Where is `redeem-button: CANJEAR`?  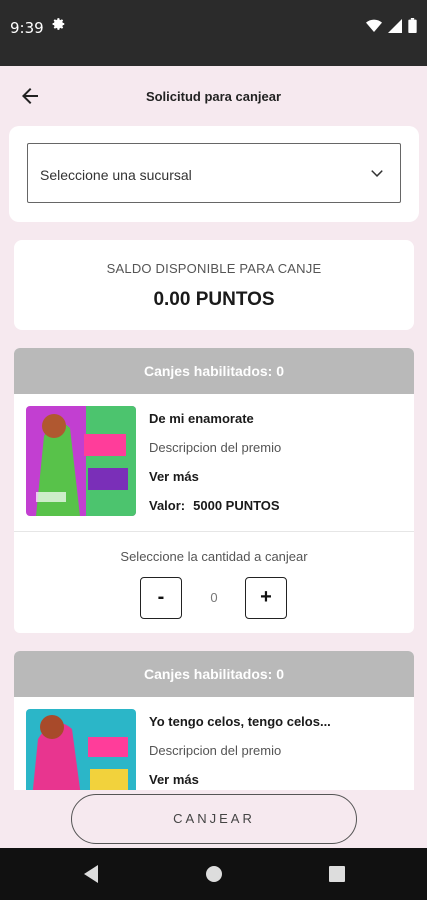 redeem-button: CANJEAR is located at coordinates (214, 819).